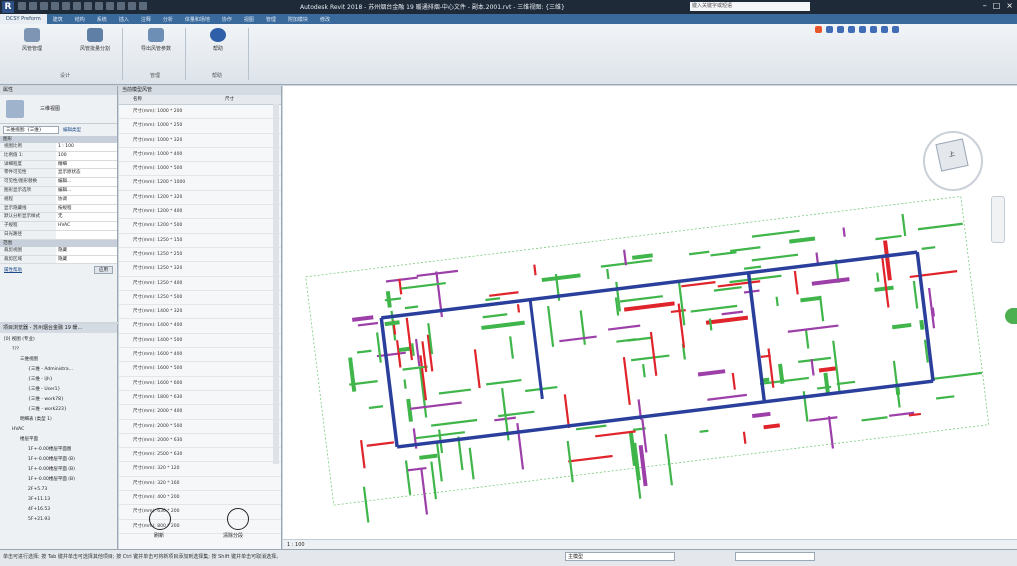  I want to click on tab-3: 系统, so click(102, 19).